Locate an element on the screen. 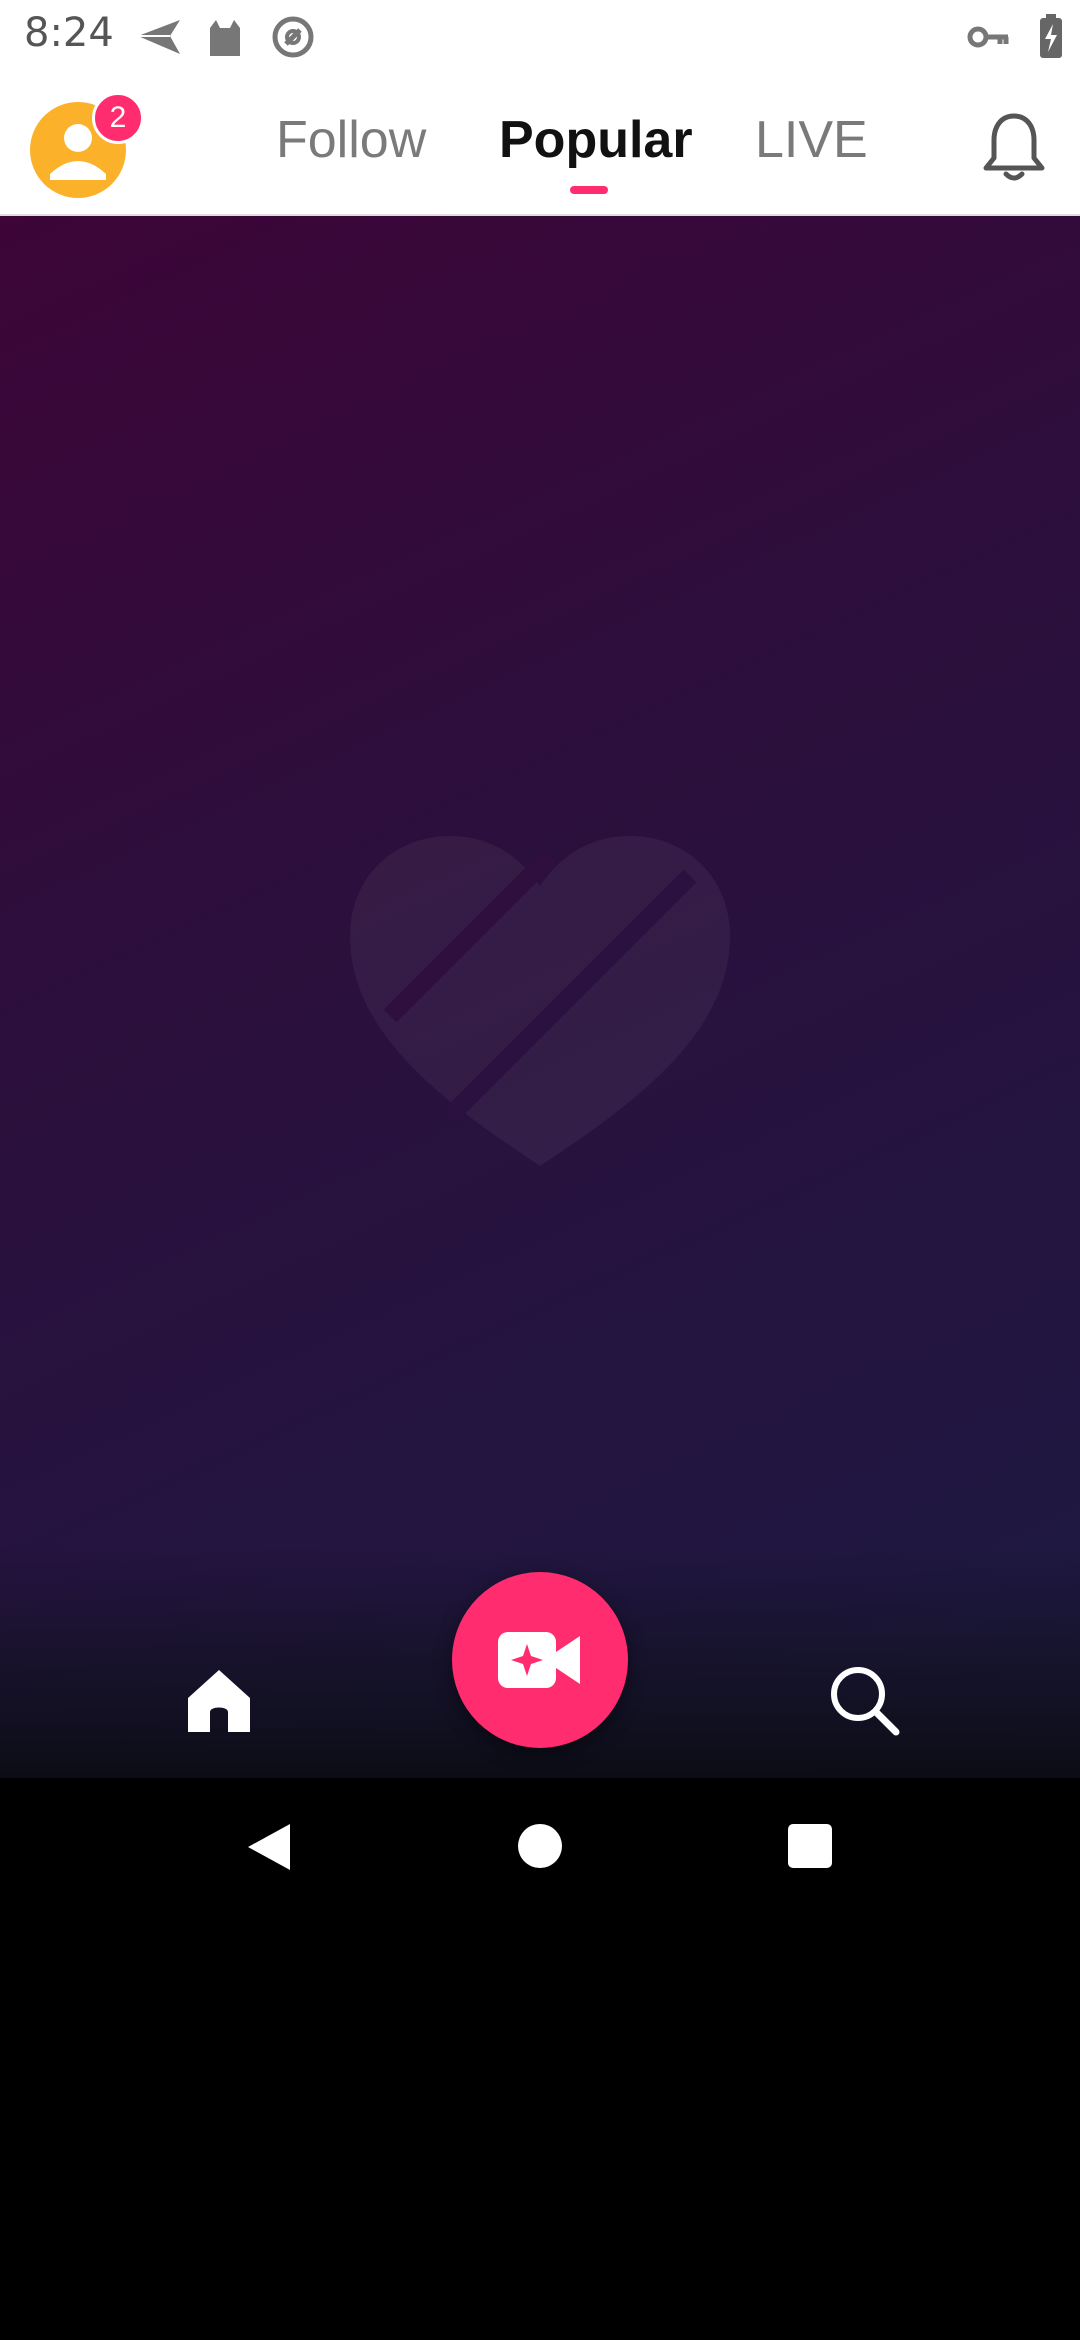  search-icon is located at coordinates (864, 1700).